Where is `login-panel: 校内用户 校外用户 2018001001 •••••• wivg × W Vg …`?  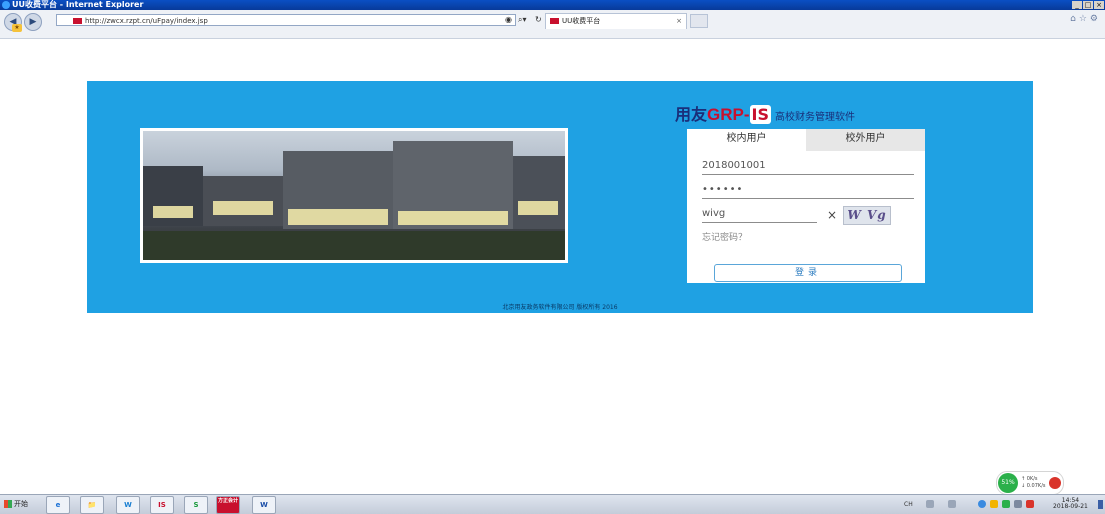 login-panel: 校内用户 校外用户 2018001001 •••••• wivg × W Vg … is located at coordinates (806, 206).